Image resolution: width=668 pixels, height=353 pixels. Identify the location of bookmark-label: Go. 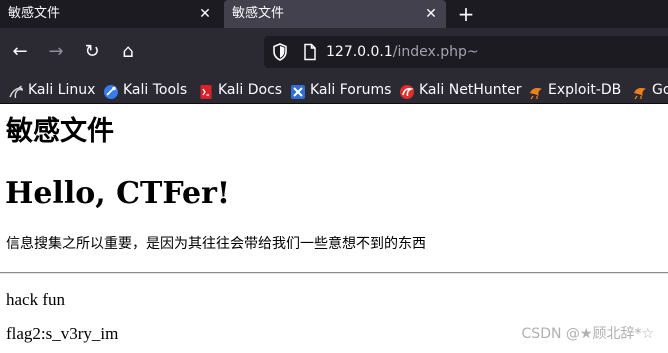
(660, 90).